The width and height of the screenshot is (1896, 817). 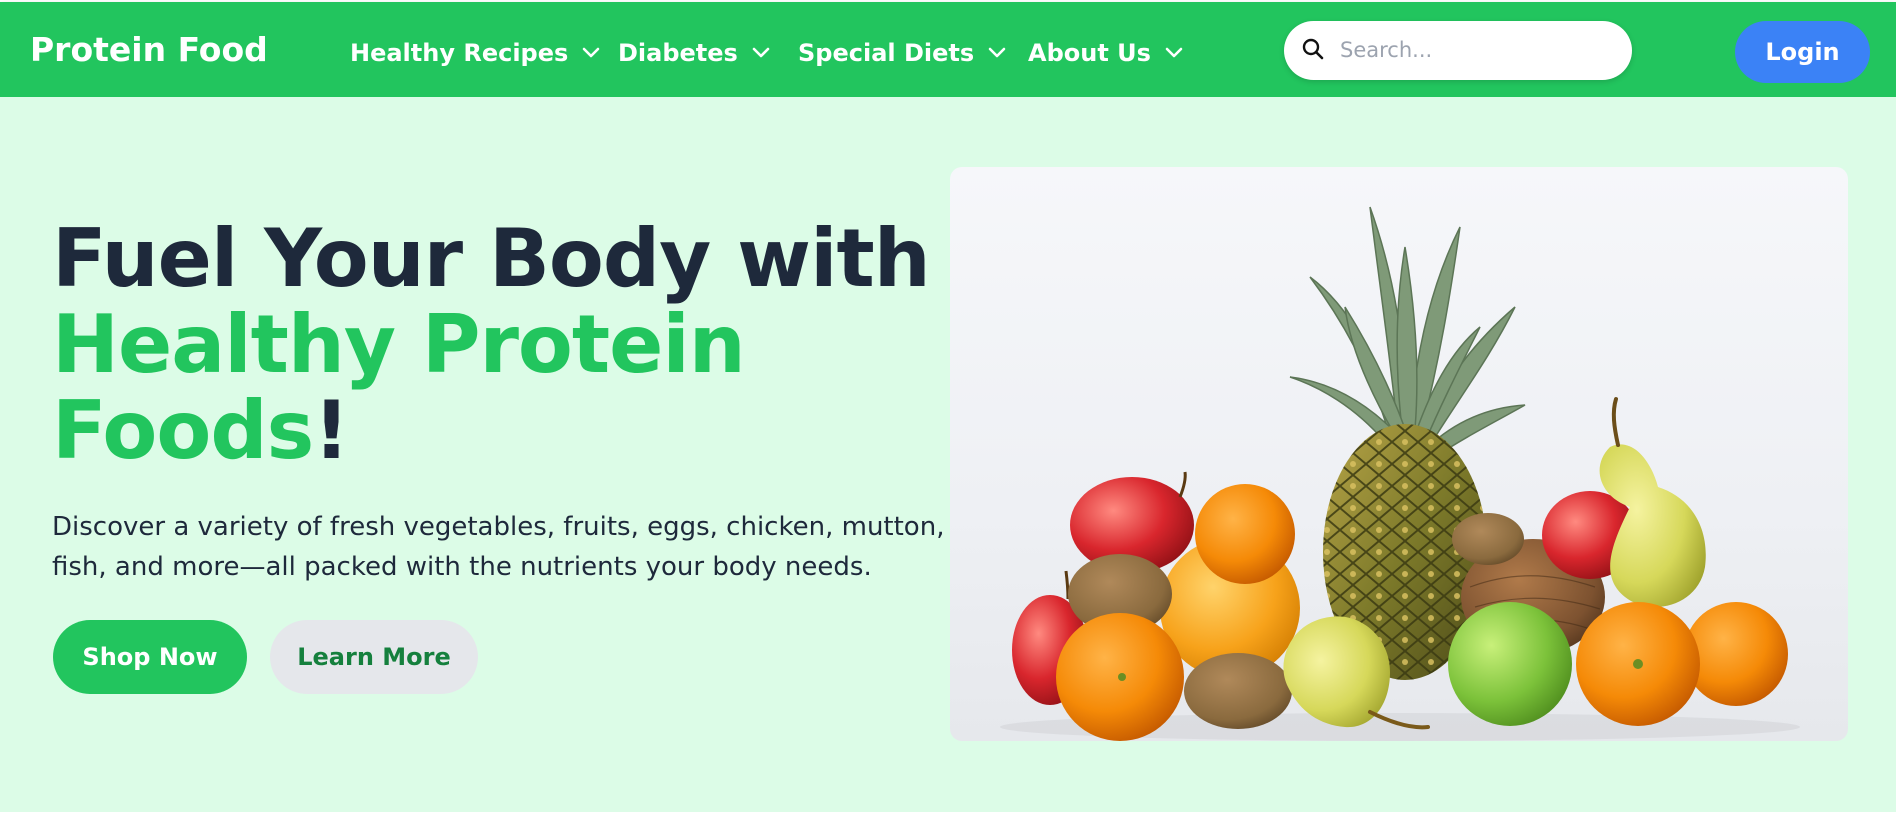 What do you see at coordinates (1313, 49) in the screenshot?
I see `search-icon` at bounding box center [1313, 49].